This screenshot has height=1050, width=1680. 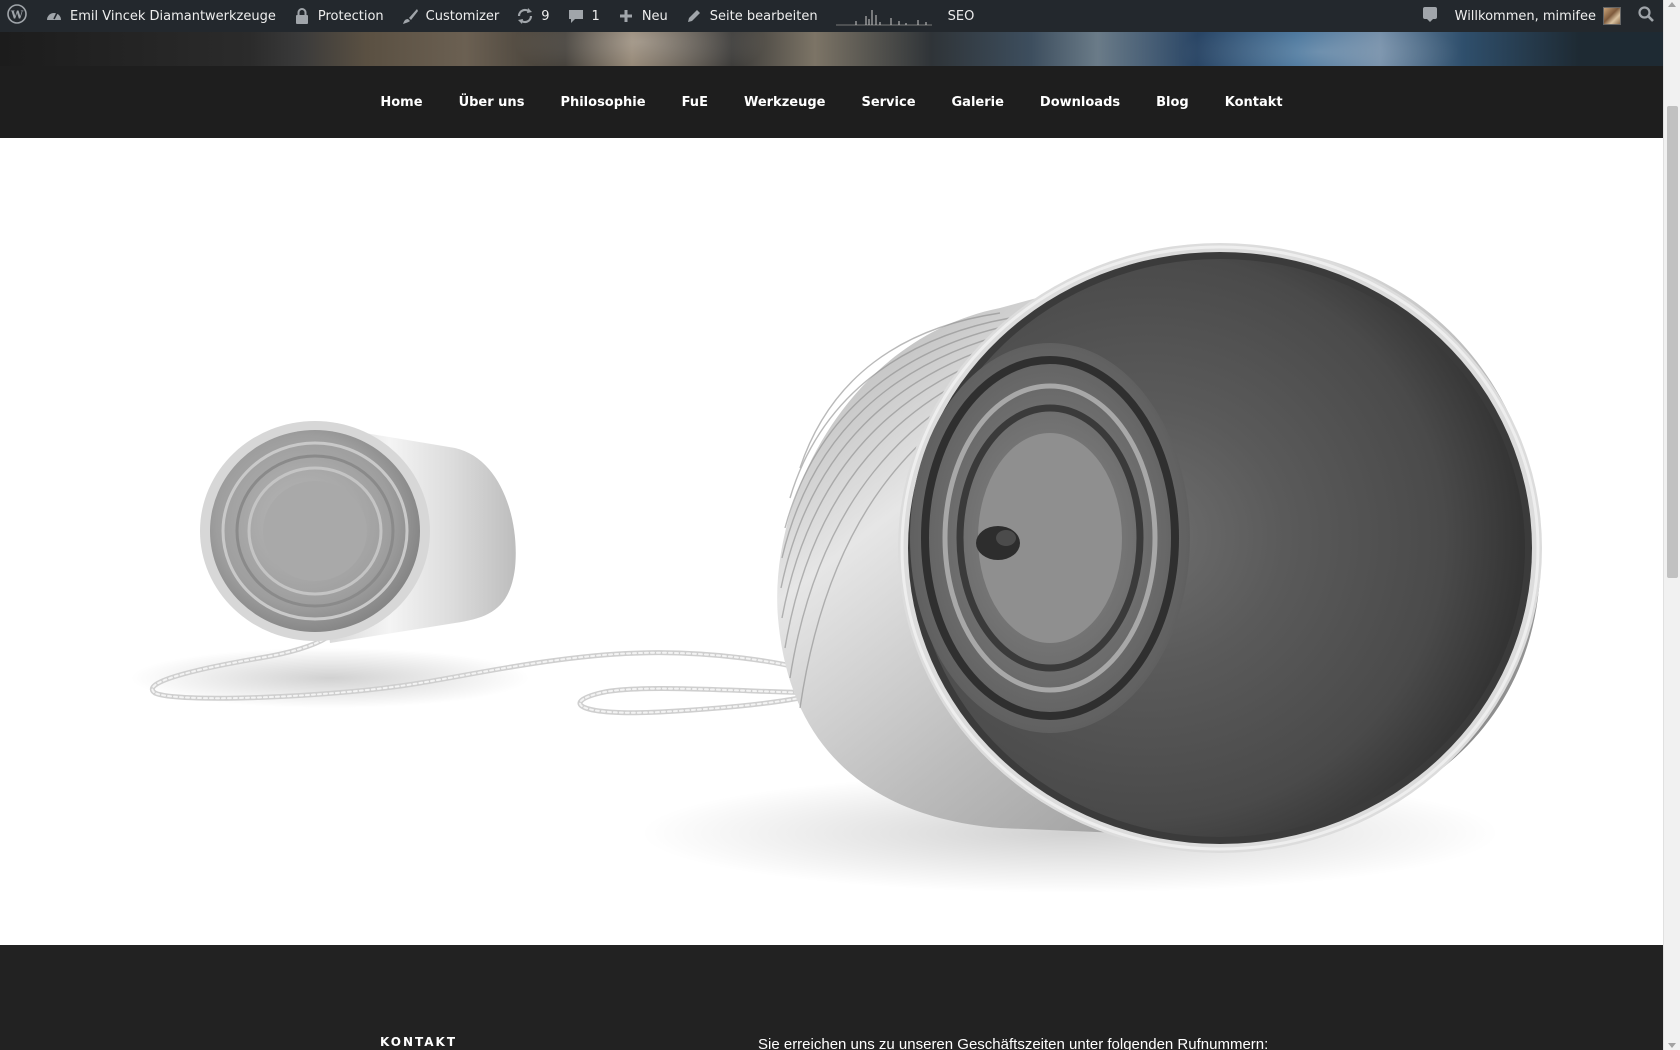 What do you see at coordinates (545, 16) in the screenshot?
I see `updates-count: 9` at bounding box center [545, 16].